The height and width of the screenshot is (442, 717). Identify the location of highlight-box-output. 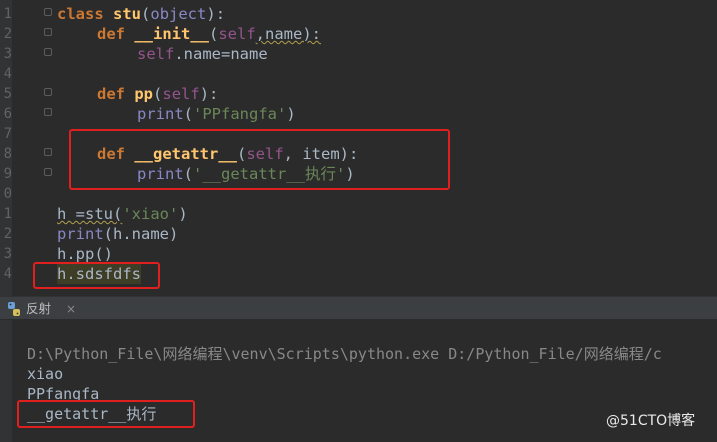
(106, 414).